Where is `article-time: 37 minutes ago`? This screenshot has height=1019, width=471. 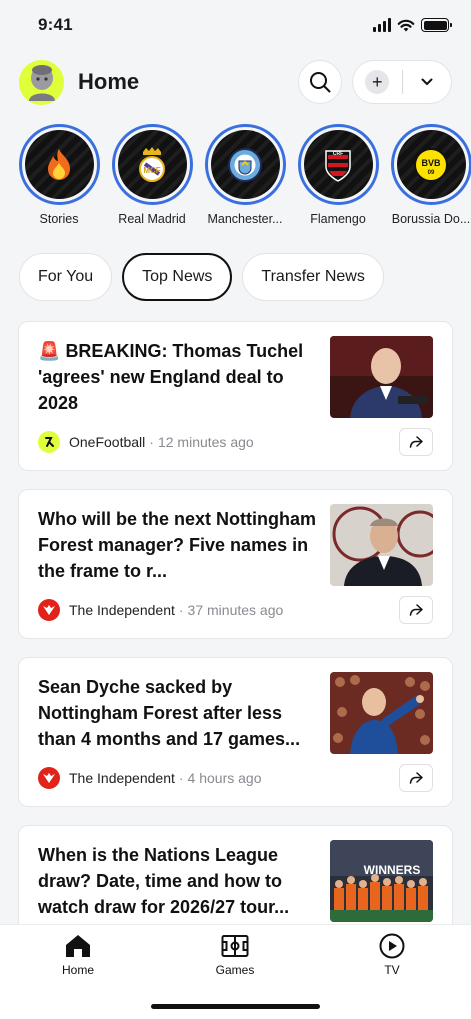 article-time: 37 minutes ago is located at coordinates (235, 610).